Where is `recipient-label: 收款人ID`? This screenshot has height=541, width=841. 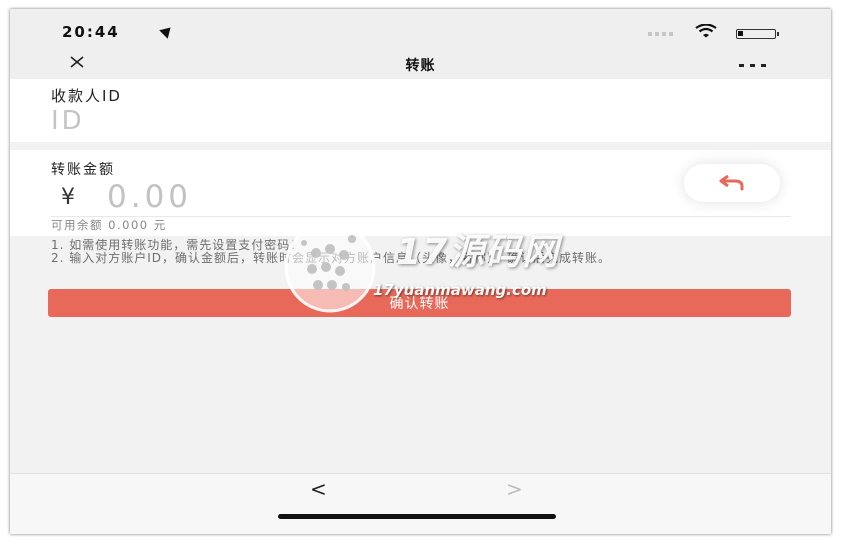
recipient-label: 收款人ID is located at coordinates (86, 96).